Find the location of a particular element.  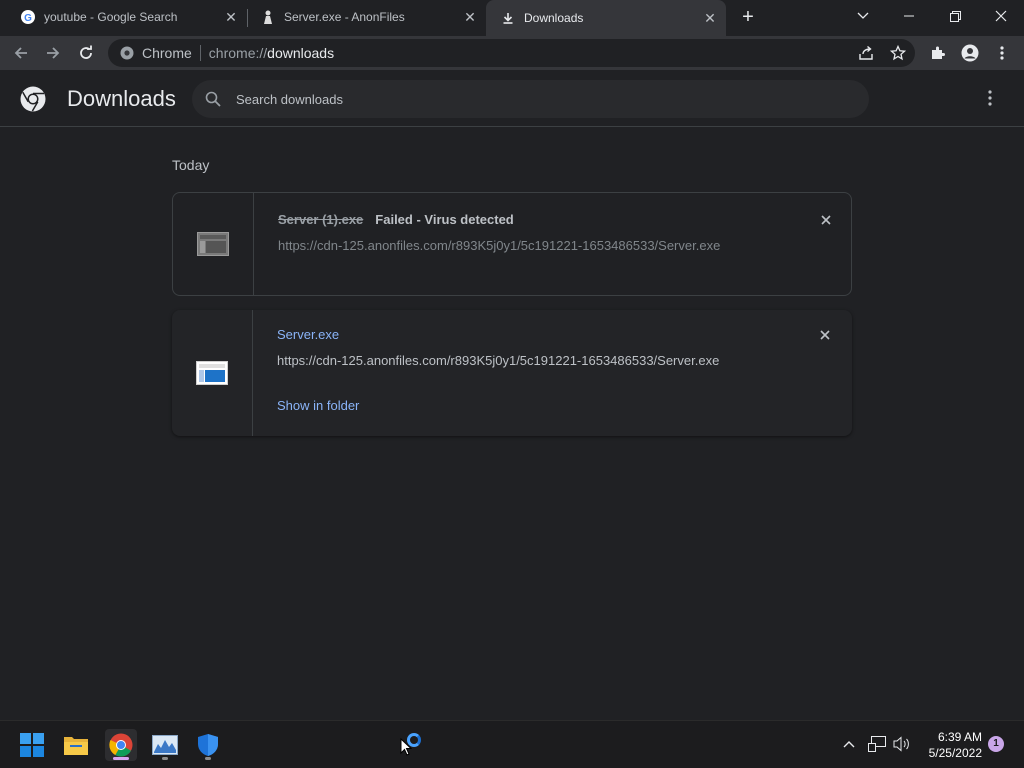

tab-anonfiles: Server.exe - AnonFiles ✕ is located at coordinates (363, 17).